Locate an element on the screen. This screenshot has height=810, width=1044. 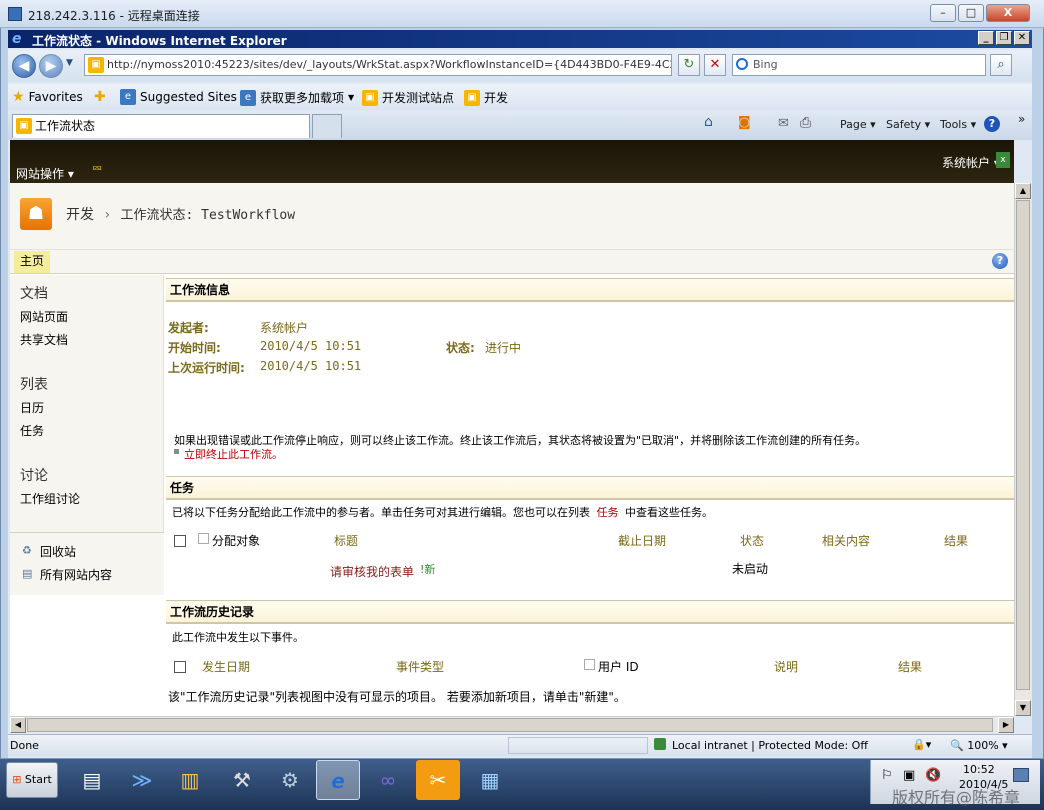
site-actions-menu: 网站操作 ▾ is located at coordinates (45, 173).